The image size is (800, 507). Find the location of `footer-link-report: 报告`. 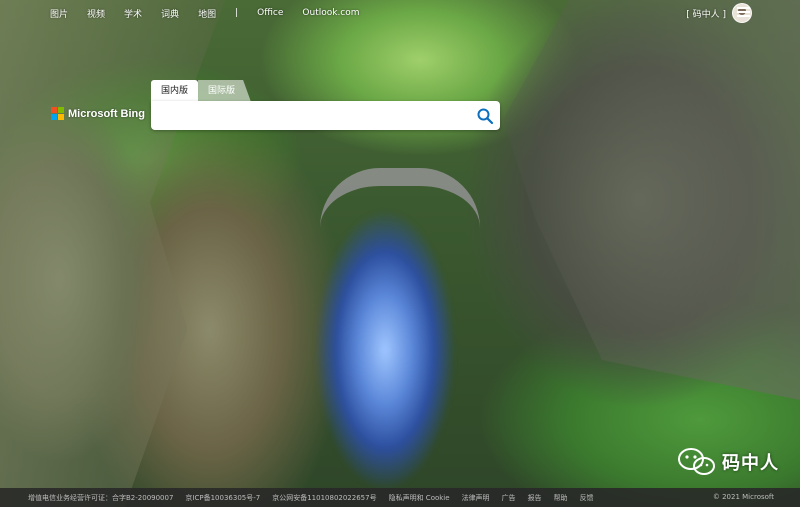

footer-link-report: 报告 is located at coordinates (535, 498).